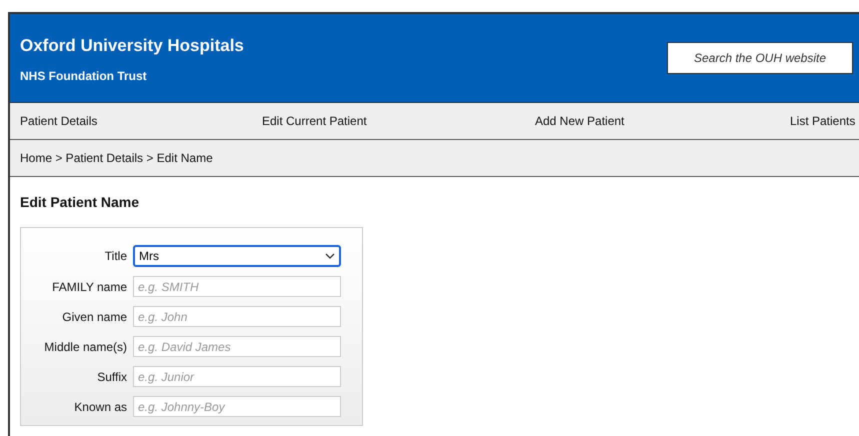  What do you see at coordinates (89, 287) in the screenshot?
I see `field-label: FAMILY name` at bounding box center [89, 287].